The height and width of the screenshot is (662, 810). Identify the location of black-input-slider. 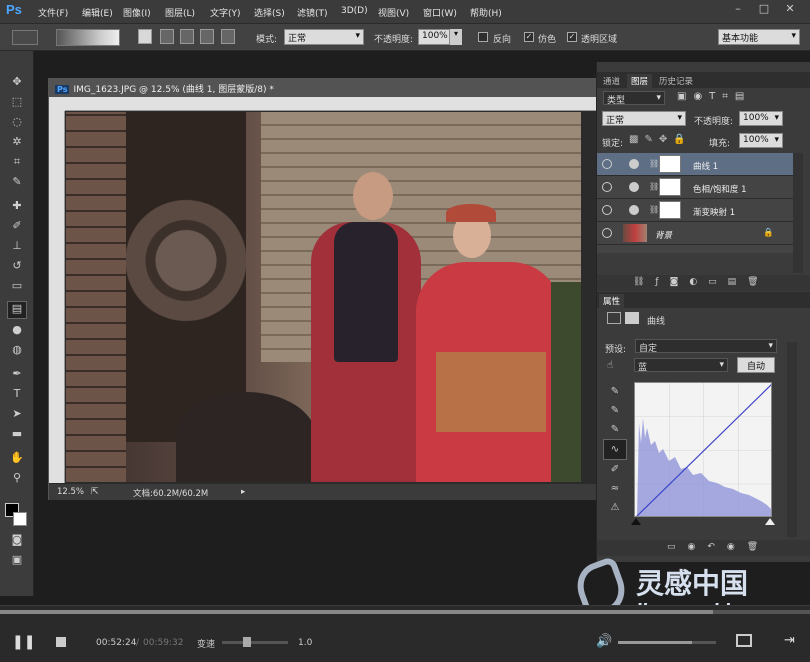
(636, 521).